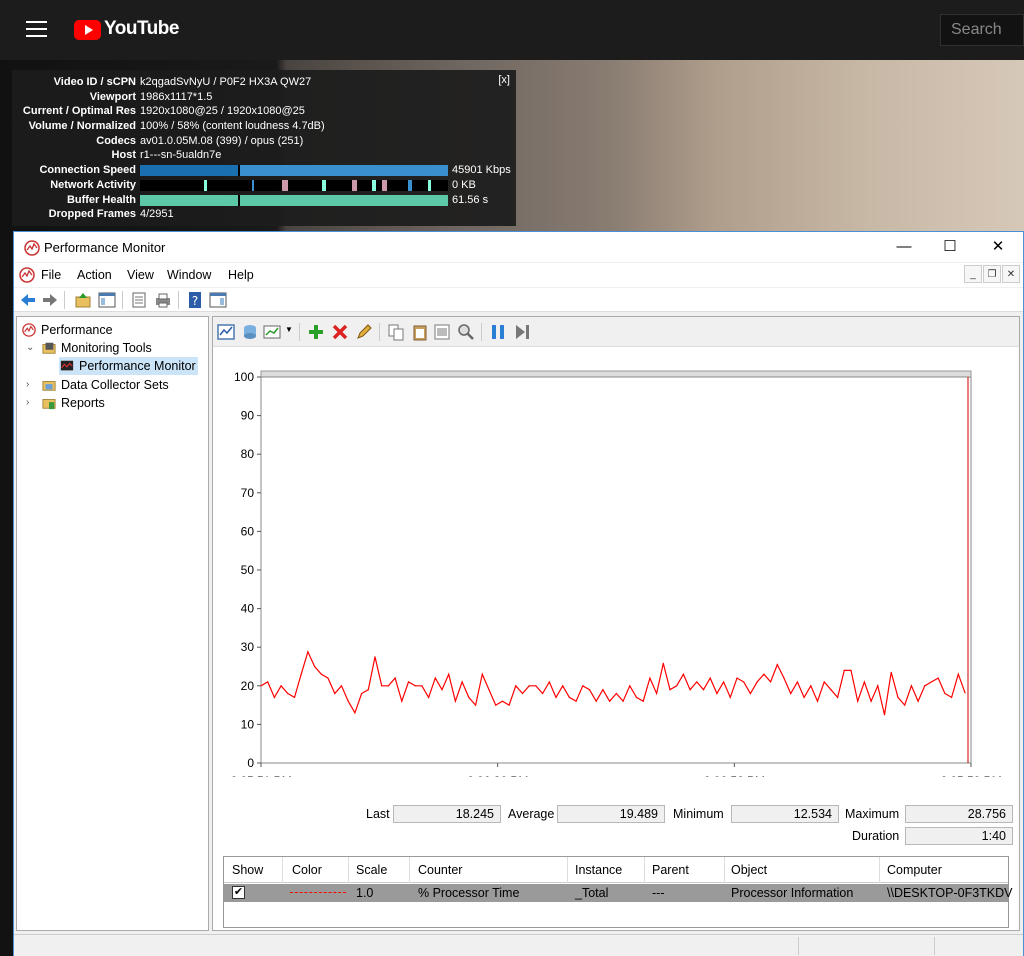 The height and width of the screenshot is (956, 1024). I want to click on up-folder-icon, so click(83, 300).